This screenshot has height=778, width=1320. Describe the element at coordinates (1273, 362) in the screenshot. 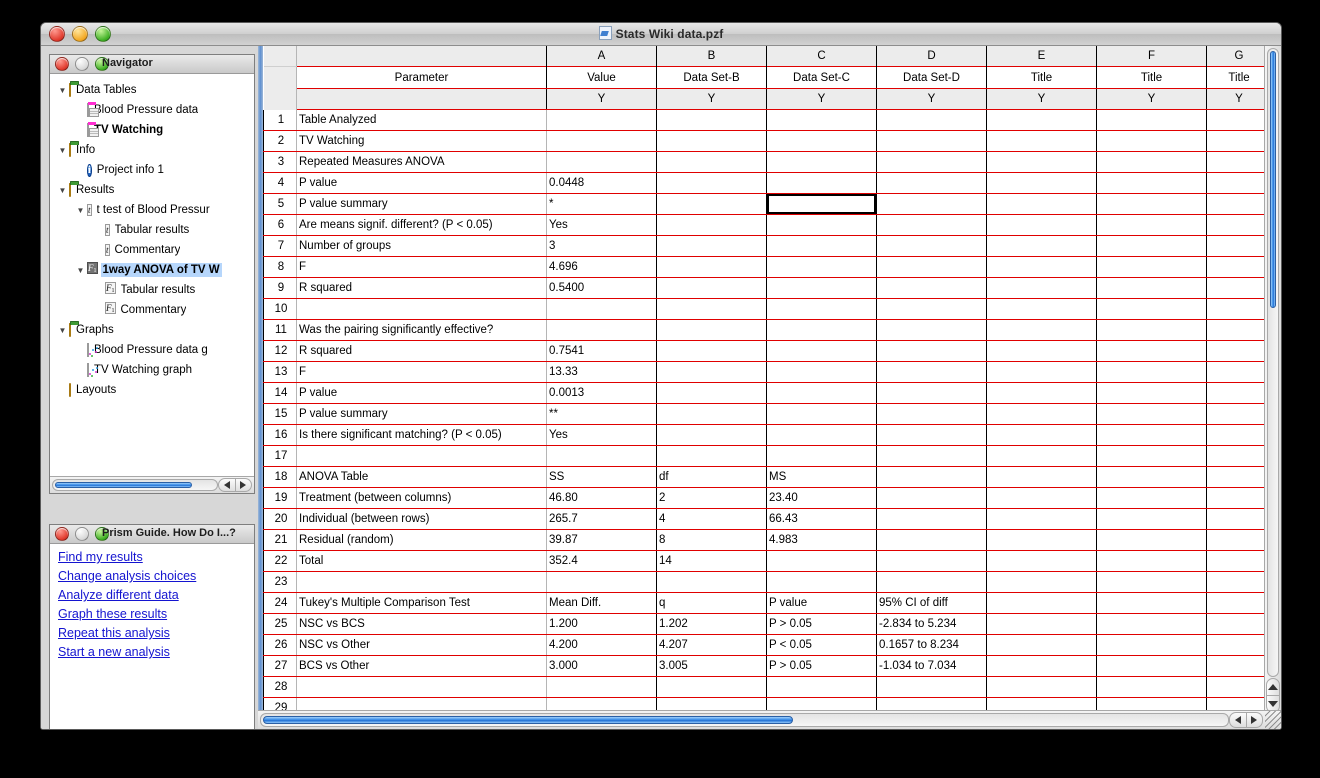

I see `sheet-vscroll-track` at that location.